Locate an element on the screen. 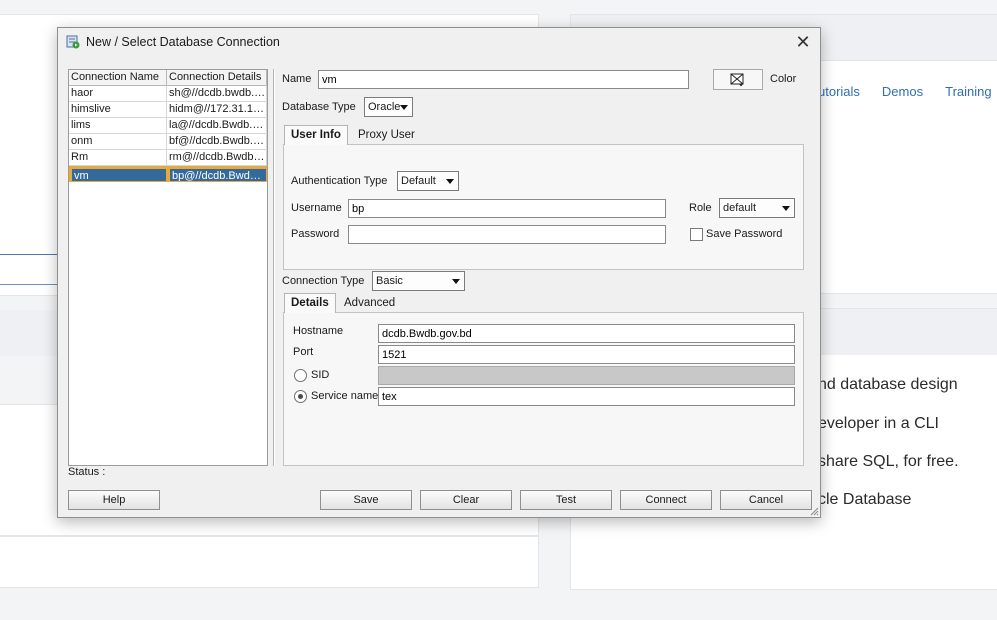 The height and width of the screenshot is (620, 997). close-icon: ✕ is located at coordinates (803, 42).